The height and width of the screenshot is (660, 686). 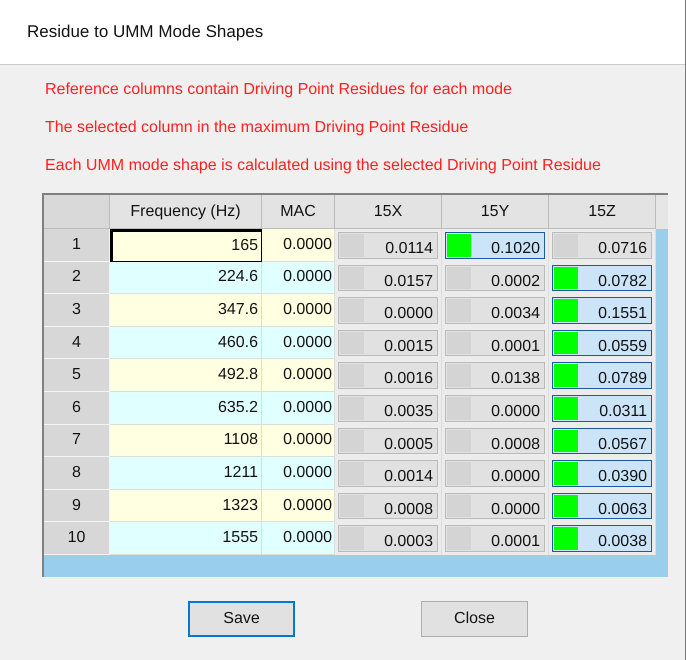 I want to click on instruction-text: The selected column in the maximum Driving Point Residue, so click(x=257, y=128).